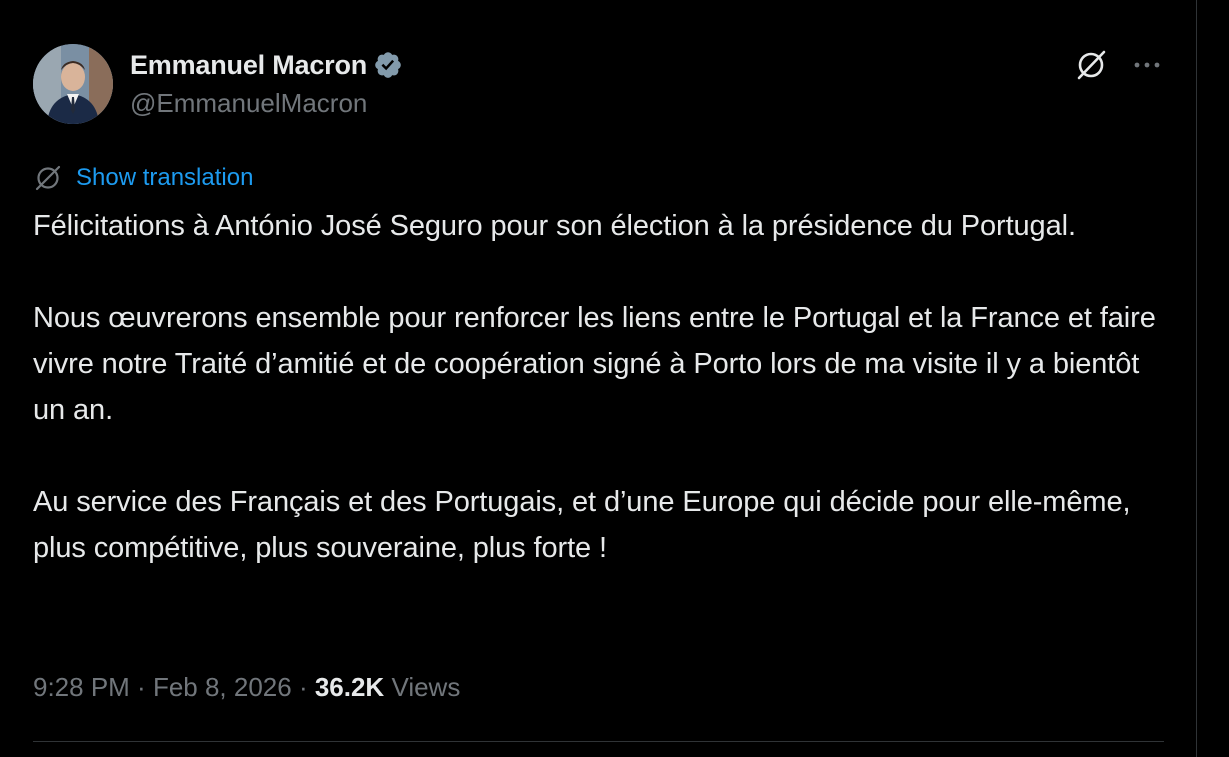 The image size is (1229, 757). What do you see at coordinates (73, 84) in the screenshot?
I see `avatar` at bounding box center [73, 84].